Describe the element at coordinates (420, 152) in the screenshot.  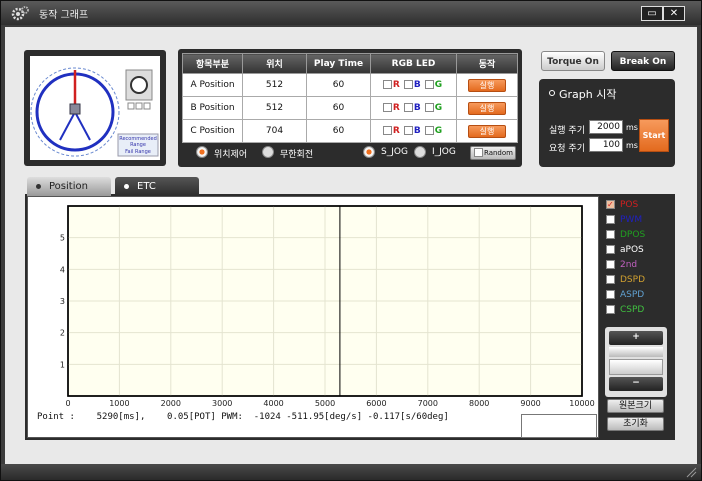
I see `i-jog-radio` at that location.